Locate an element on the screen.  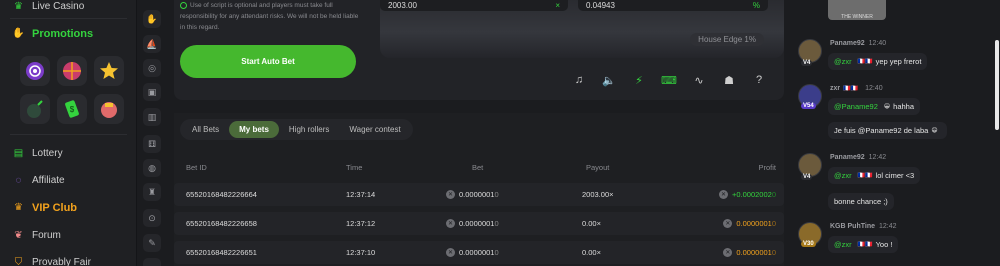
nav-forum: ❦ Forum is located at coordinates (36, 235).